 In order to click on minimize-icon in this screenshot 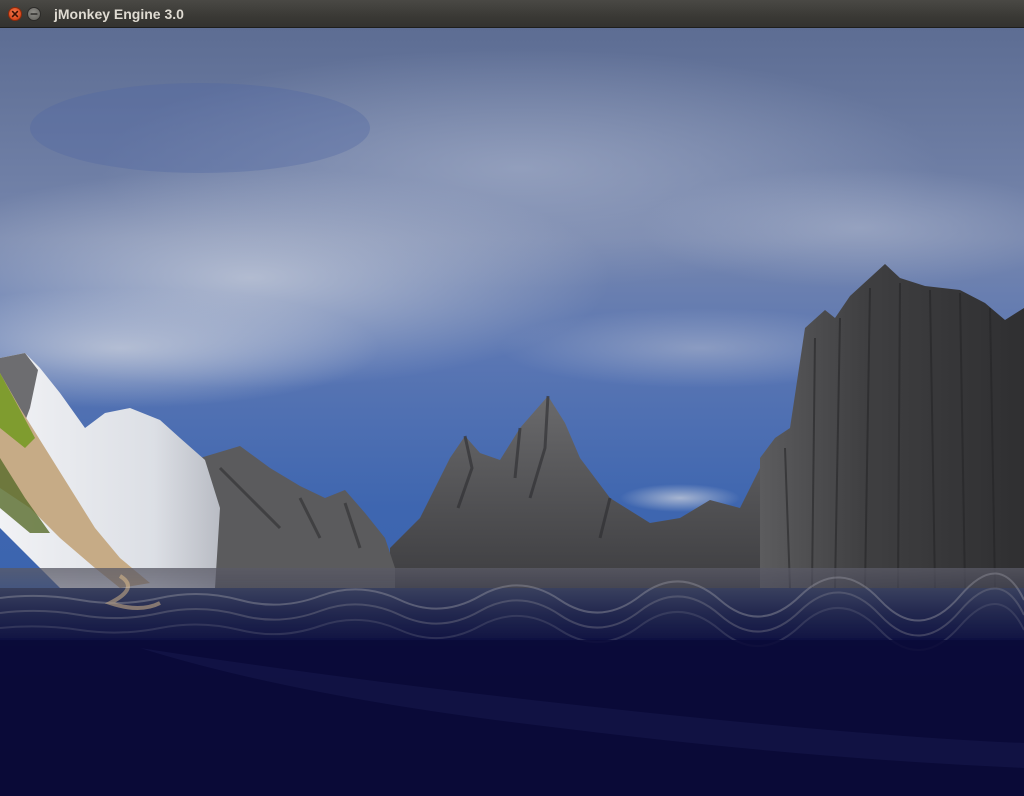, I will do `click(34, 14)`.